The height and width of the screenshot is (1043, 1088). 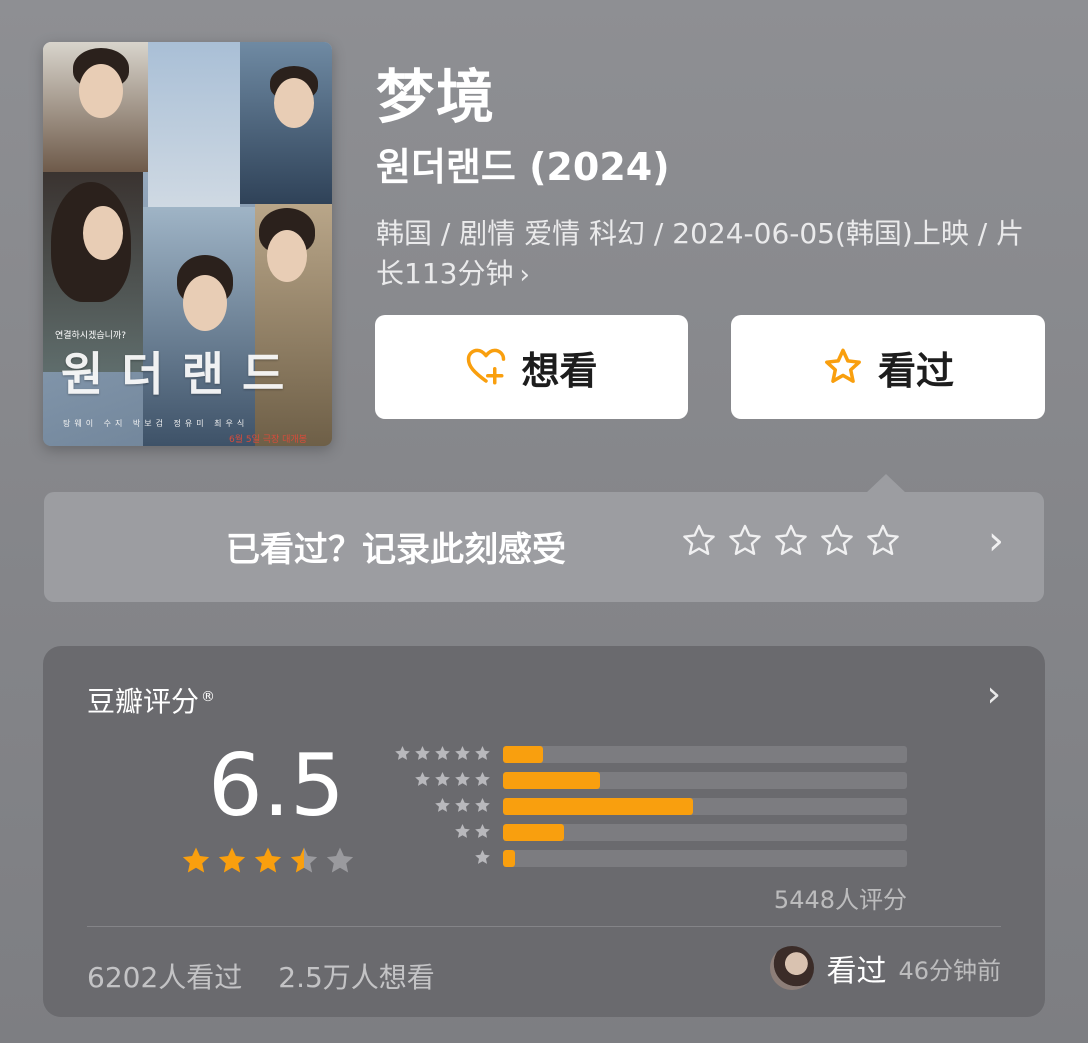 I want to click on movie-title: 梦境, so click(x=436, y=97).